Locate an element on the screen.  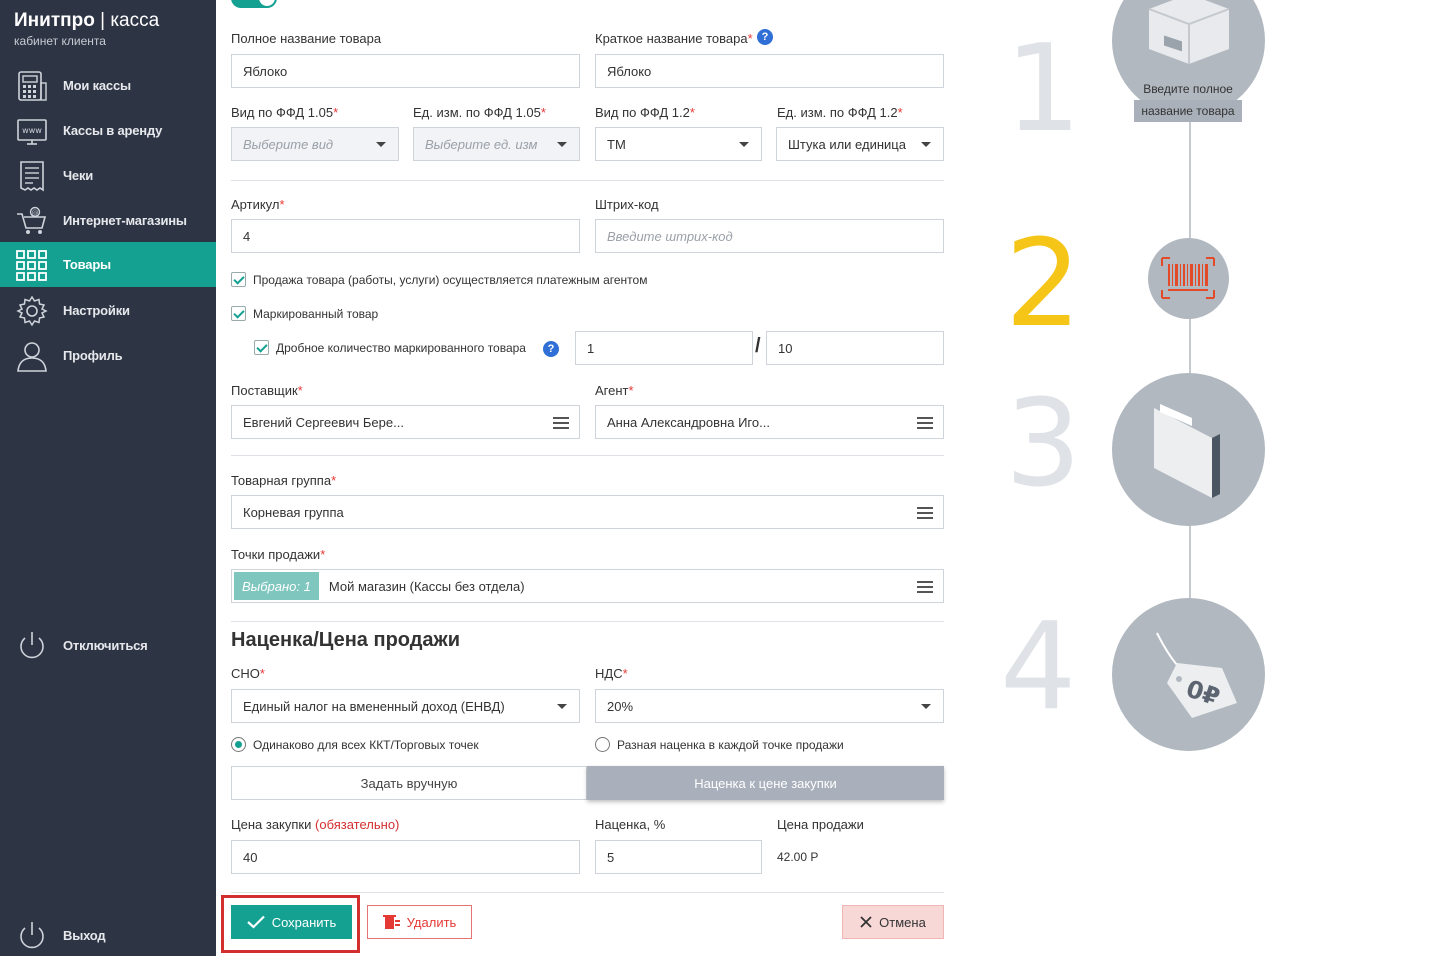
fractional-quantity-label: Дробное количество маркированного товара is located at coordinates (401, 348).